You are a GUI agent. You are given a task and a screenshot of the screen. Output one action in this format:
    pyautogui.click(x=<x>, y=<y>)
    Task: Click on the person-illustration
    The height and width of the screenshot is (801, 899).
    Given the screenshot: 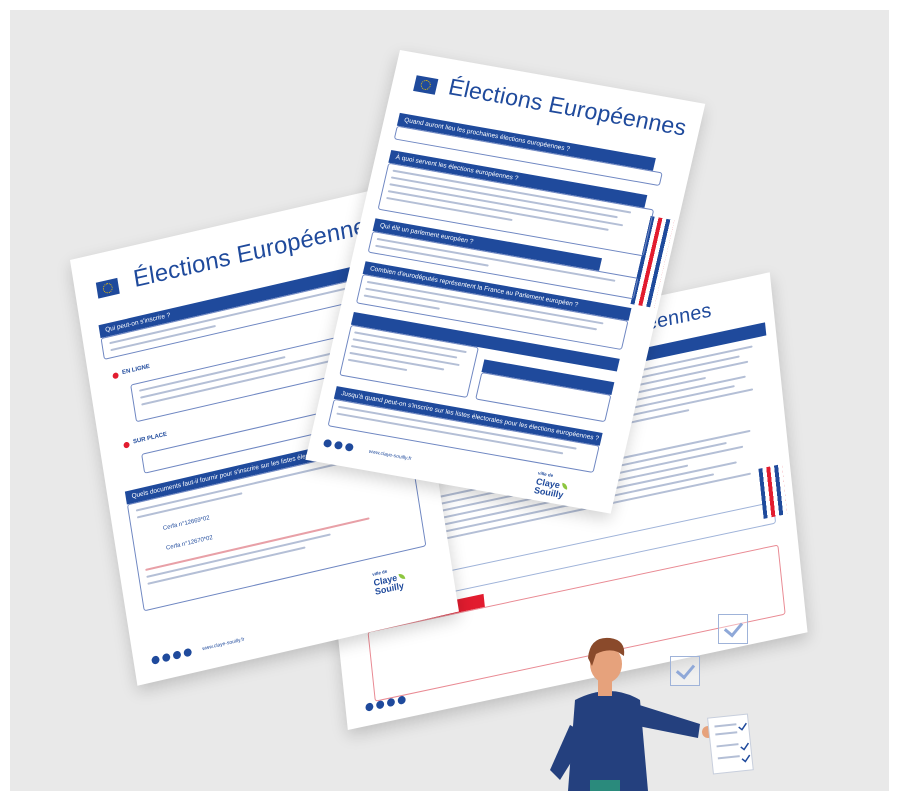 What is the action you would take?
    pyautogui.click(x=652, y=714)
    